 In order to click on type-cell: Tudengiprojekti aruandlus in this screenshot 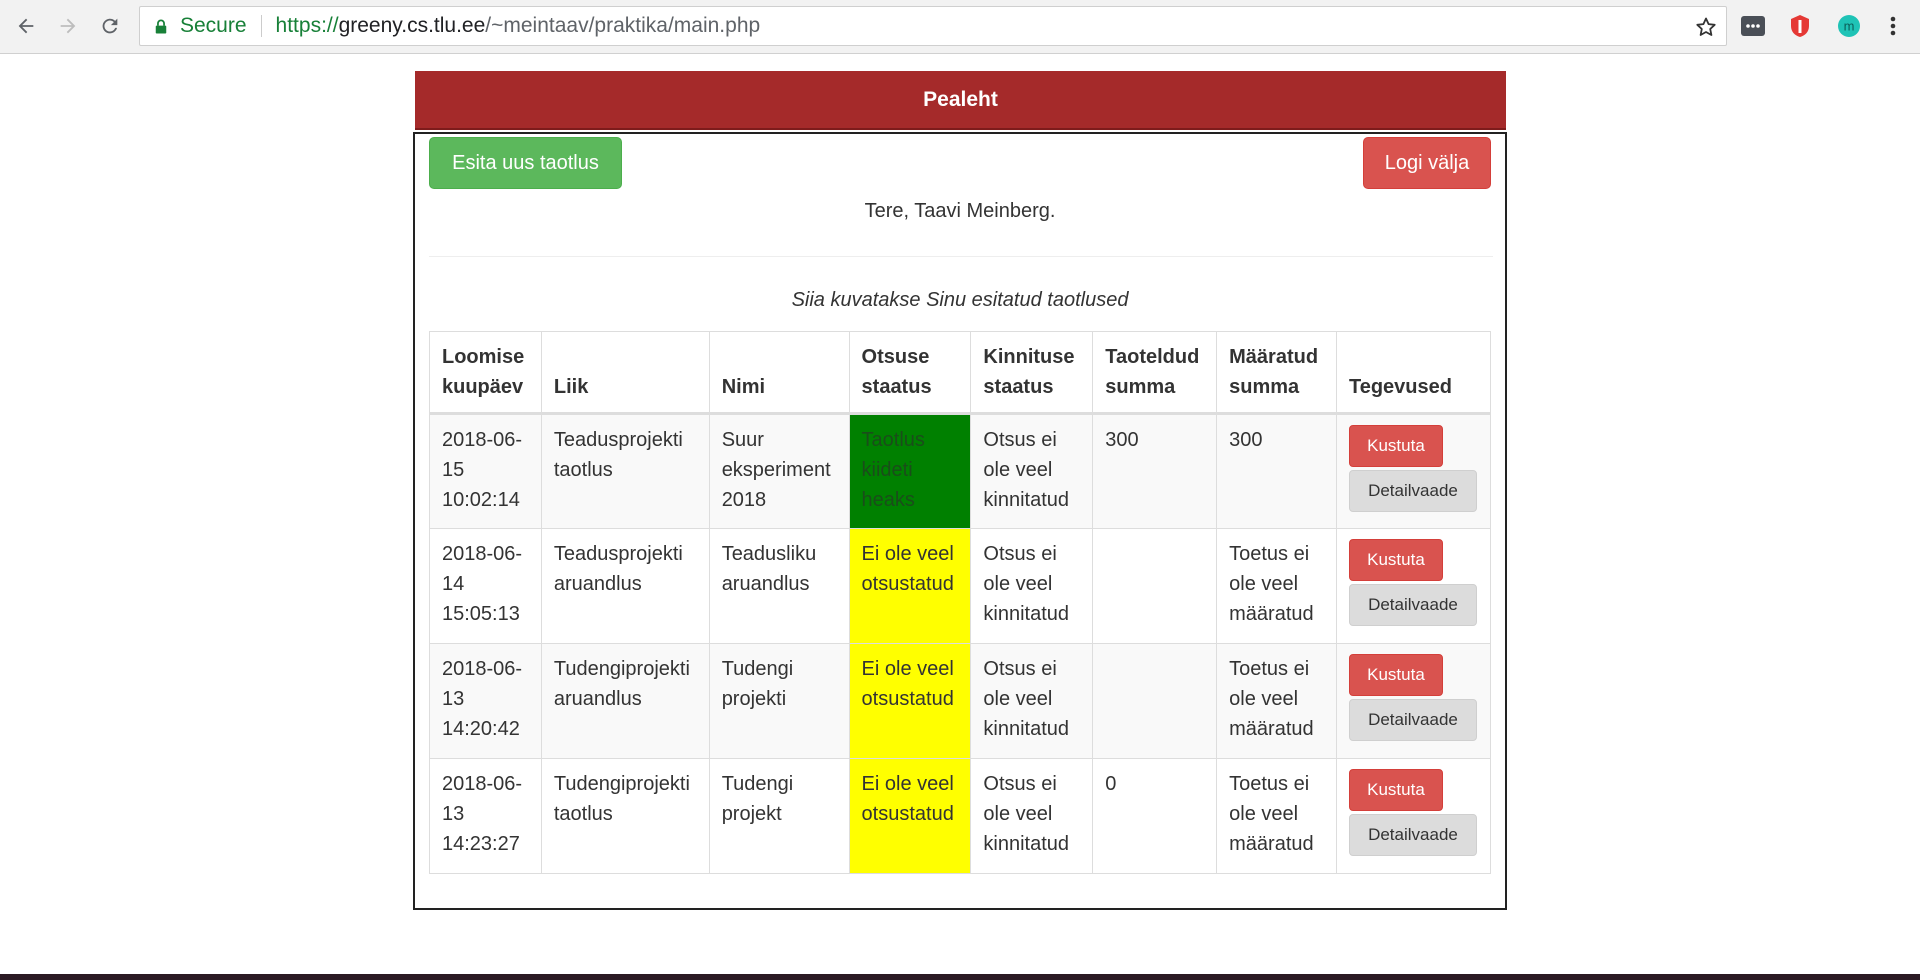, I will do `click(625, 701)`.